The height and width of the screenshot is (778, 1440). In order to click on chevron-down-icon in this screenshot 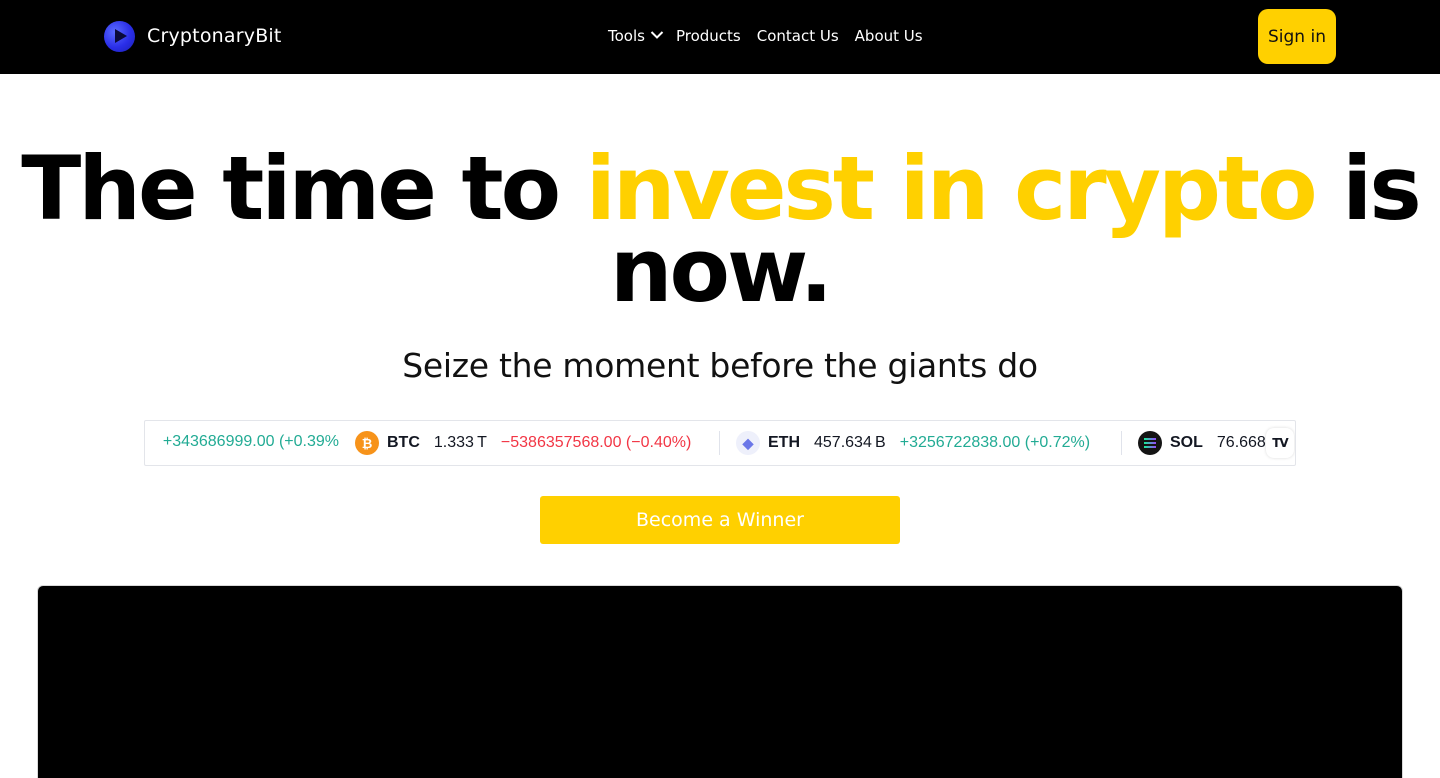, I will do `click(657, 35)`.